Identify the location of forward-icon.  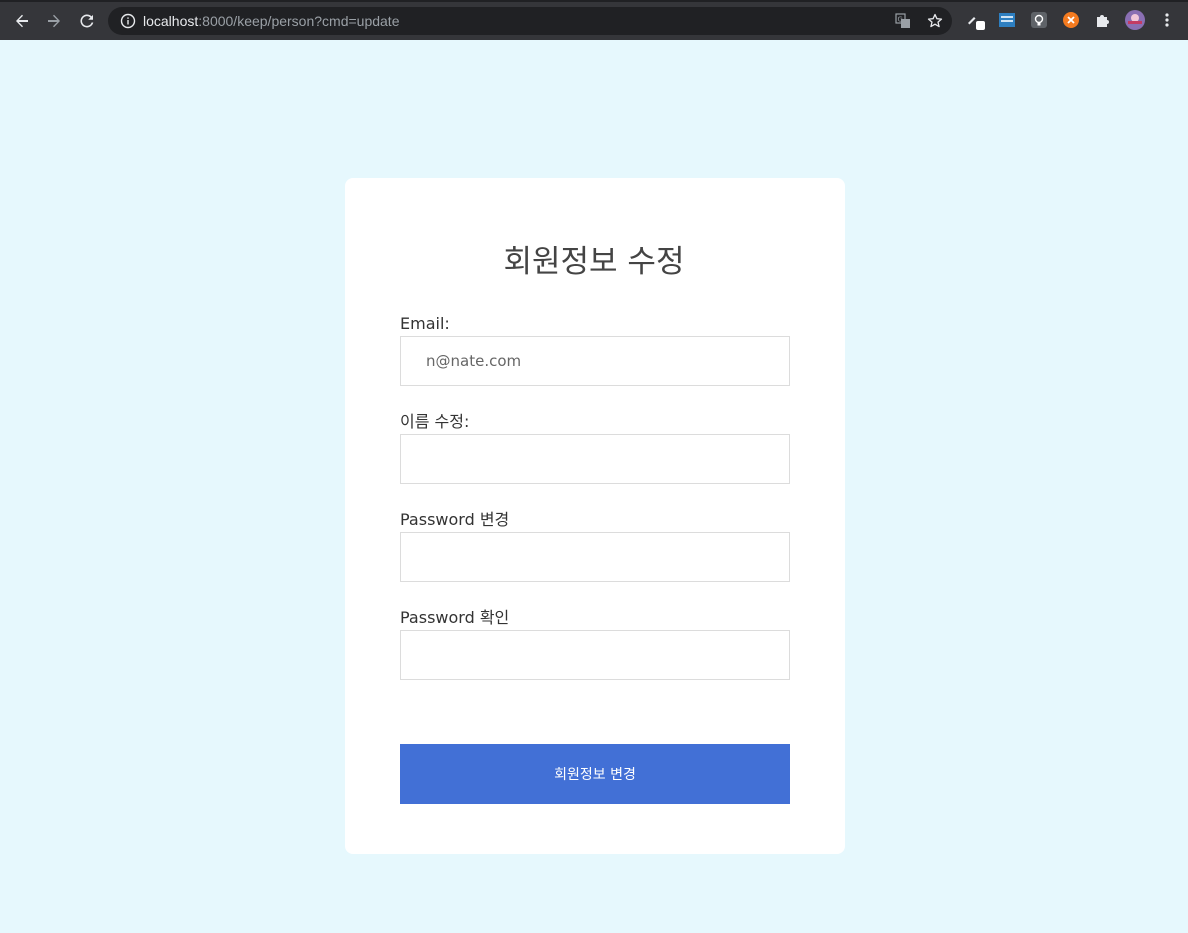
(54, 21).